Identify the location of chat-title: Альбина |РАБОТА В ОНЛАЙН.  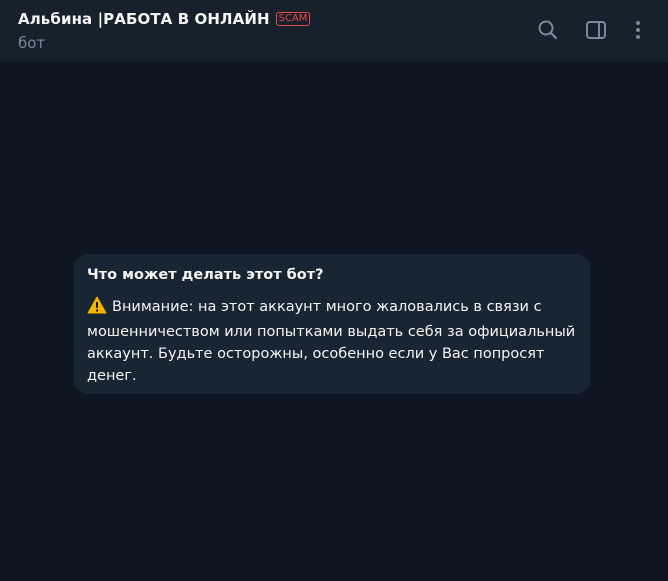
(144, 19).